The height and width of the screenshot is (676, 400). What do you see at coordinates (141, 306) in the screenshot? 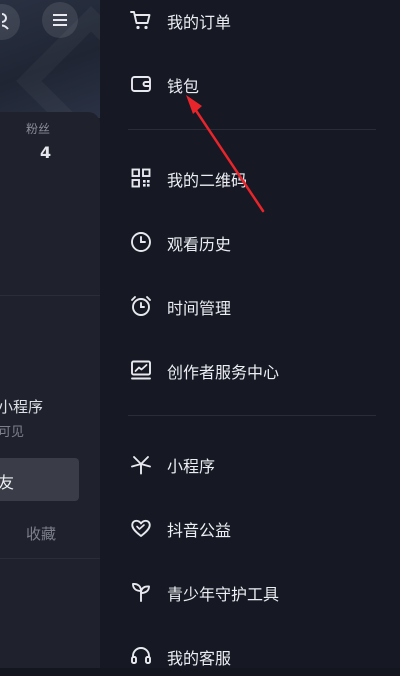
I see `alarm-clock-icon` at bounding box center [141, 306].